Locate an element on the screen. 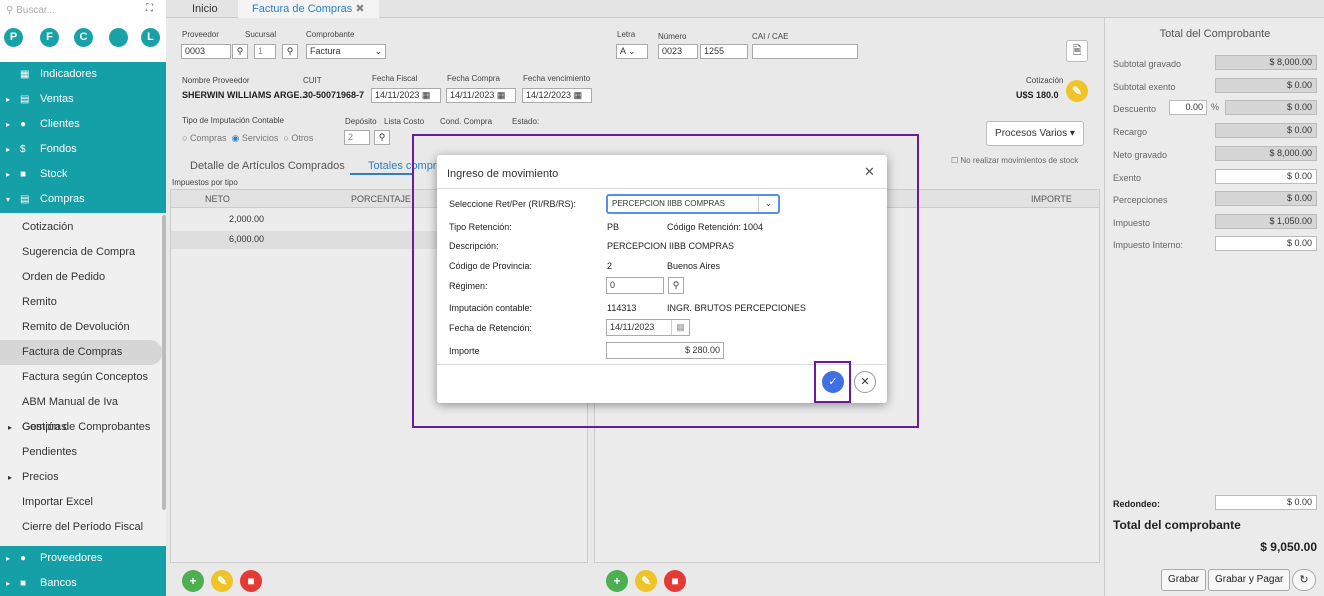 This screenshot has height=596, width=1324. delete-percepcion-button: ■ is located at coordinates (675, 581).